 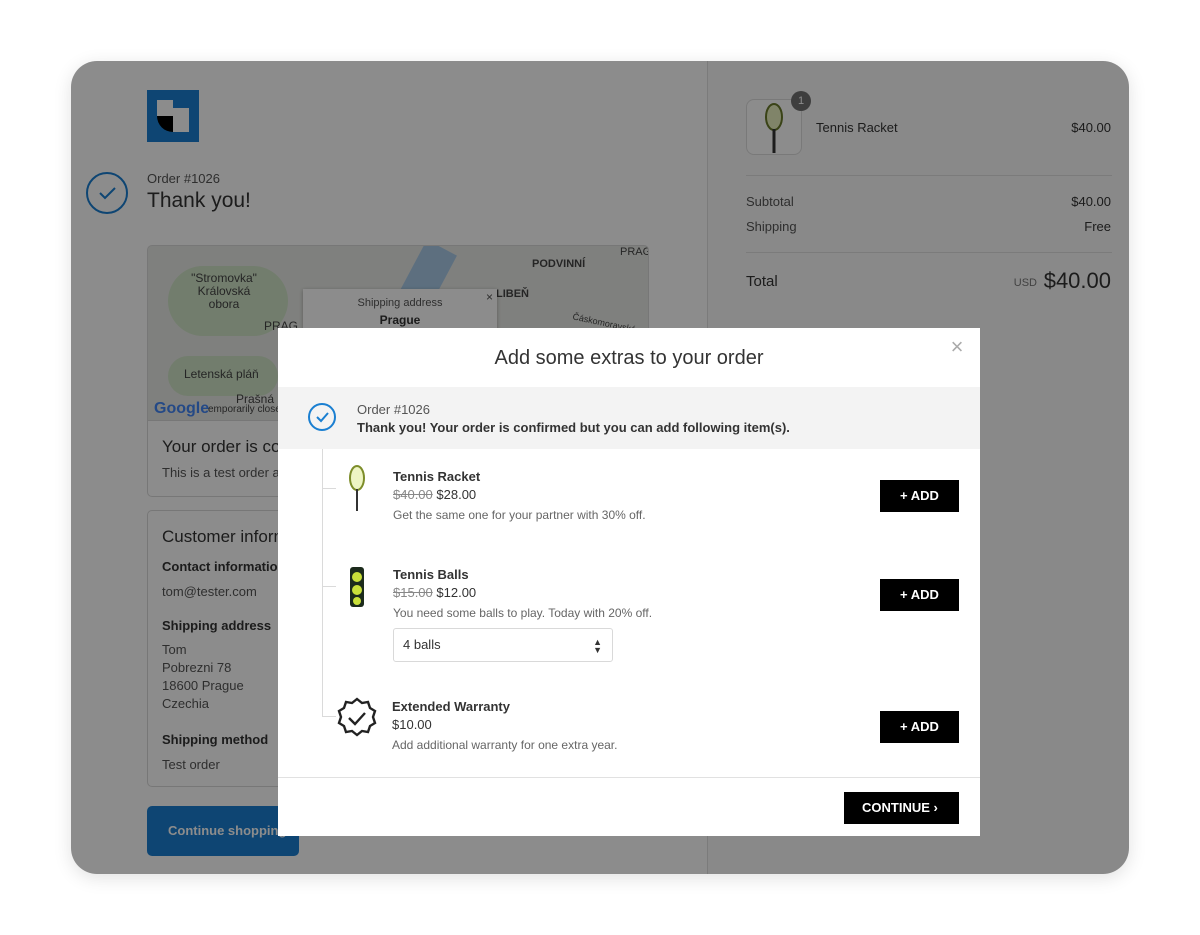 I want to click on close-icon: ×, so click(x=957, y=347).